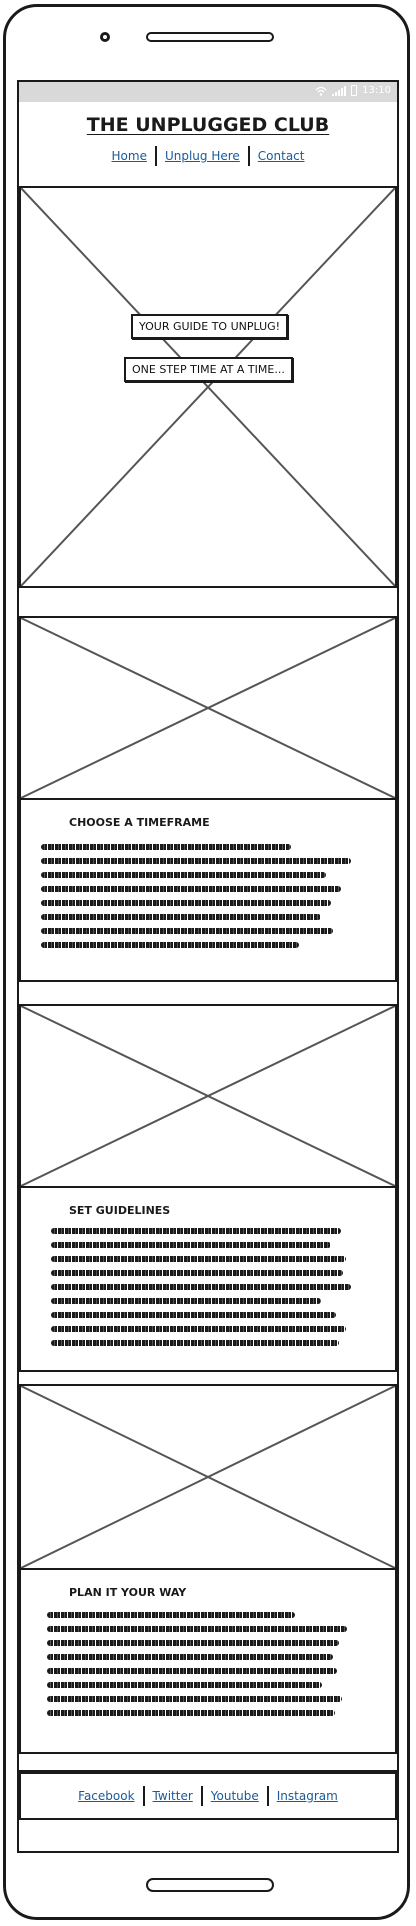 The width and height of the screenshot is (416, 1926). What do you see at coordinates (210, 37) in the screenshot?
I see `speaker-grille` at bounding box center [210, 37].